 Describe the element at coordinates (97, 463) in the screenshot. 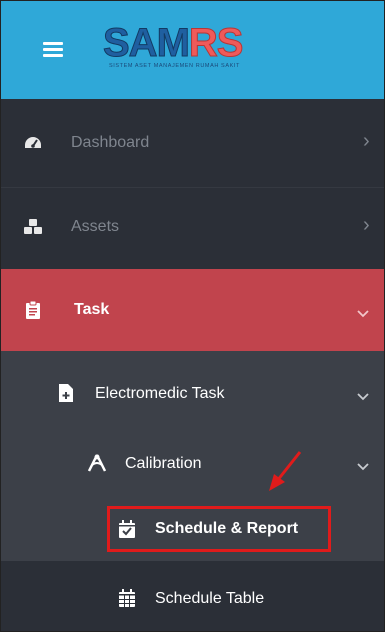

I see `calibration-icon` at that location.